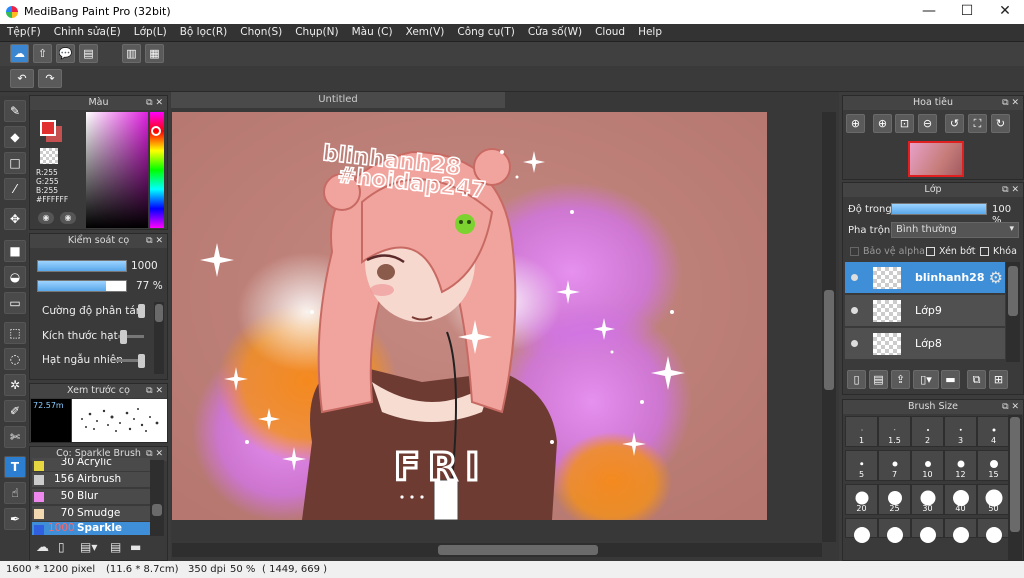 This screenshot has height=578, width=1024. I want to click on maximize-button: ☐, so click(967, 12).